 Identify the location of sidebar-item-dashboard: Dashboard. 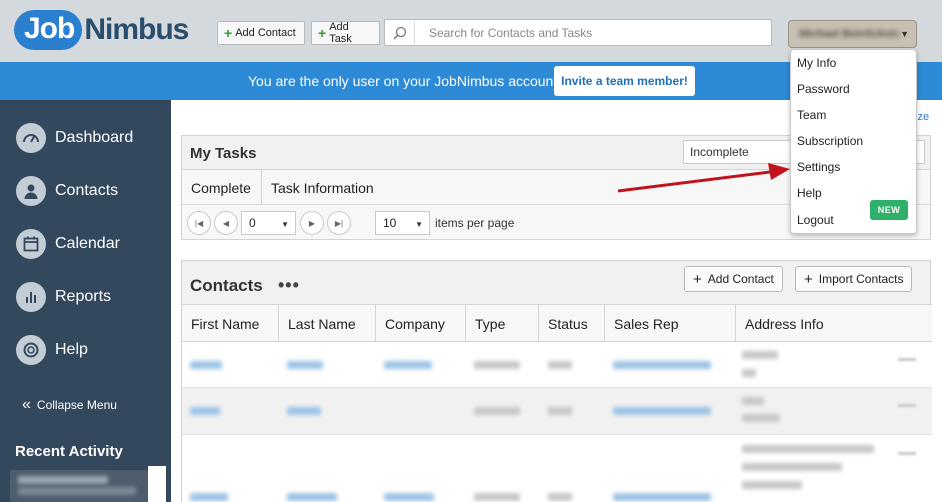
(74, 138).